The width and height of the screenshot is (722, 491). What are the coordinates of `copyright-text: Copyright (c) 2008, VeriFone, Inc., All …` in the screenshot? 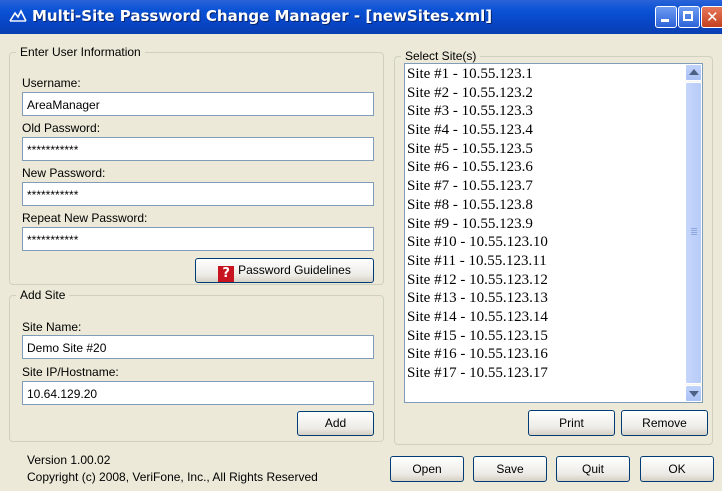 It's located at (172, 477).